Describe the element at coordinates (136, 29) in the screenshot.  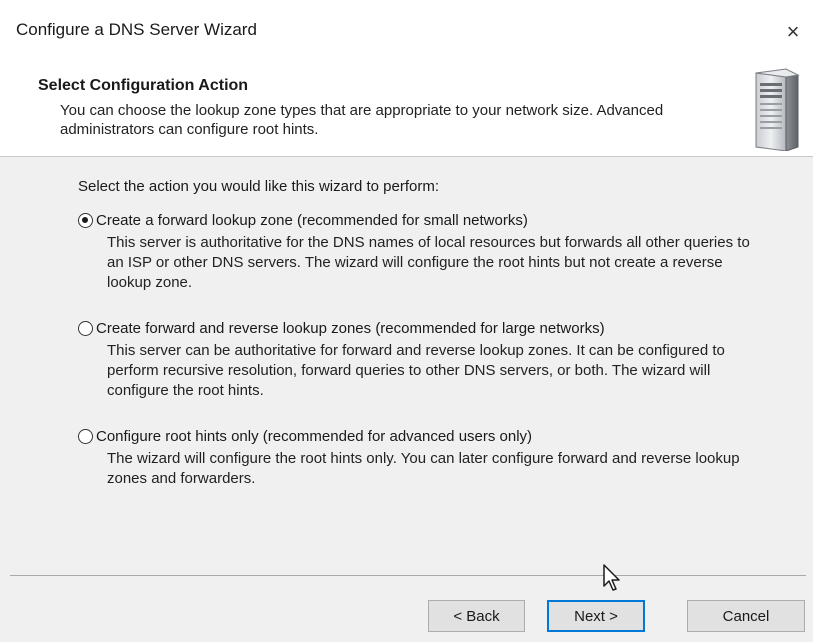
I see `window-title: Configure a DNS Server Wizard` at that location.